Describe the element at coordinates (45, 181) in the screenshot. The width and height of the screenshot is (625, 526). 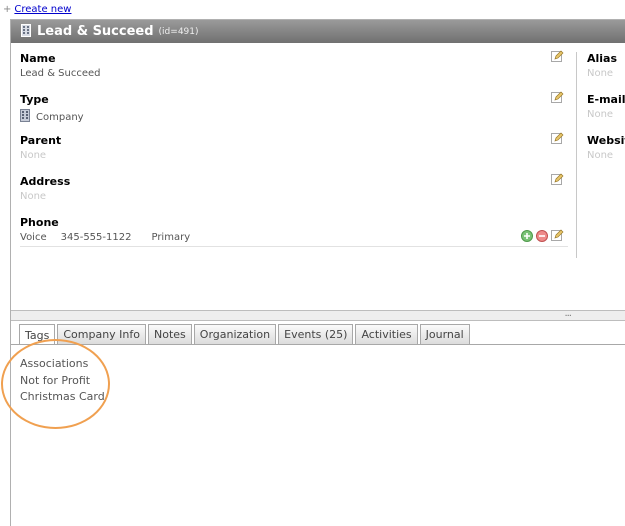
I see `field-address-label: Address` at that location.